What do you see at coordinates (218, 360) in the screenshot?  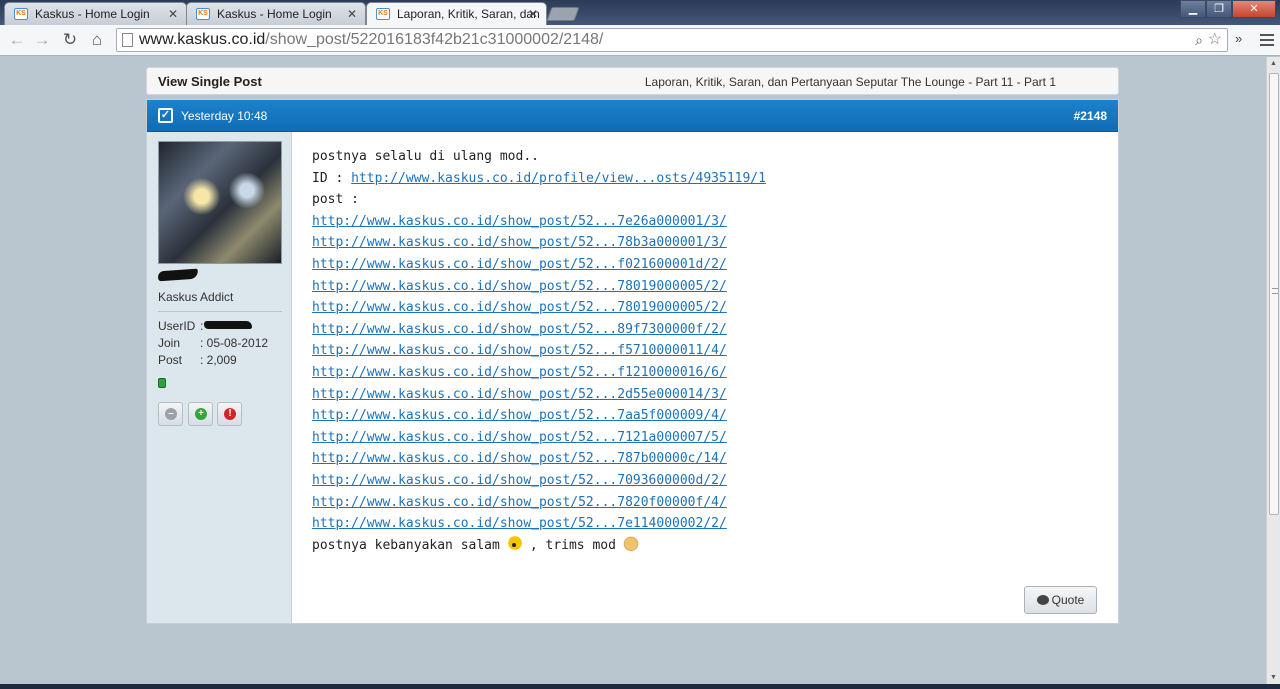 I see `post-count-value: : 2,009` at bounding box center [218, 360].